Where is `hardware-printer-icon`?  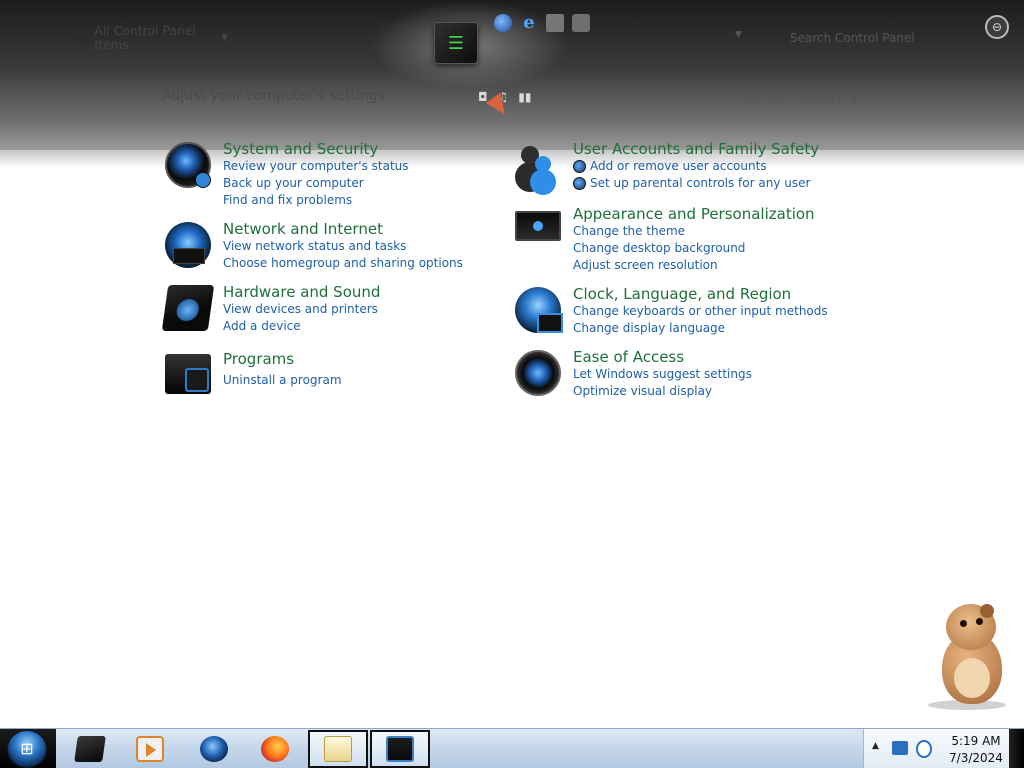
hardware-printer-icon is located at coordinates (188, 308).